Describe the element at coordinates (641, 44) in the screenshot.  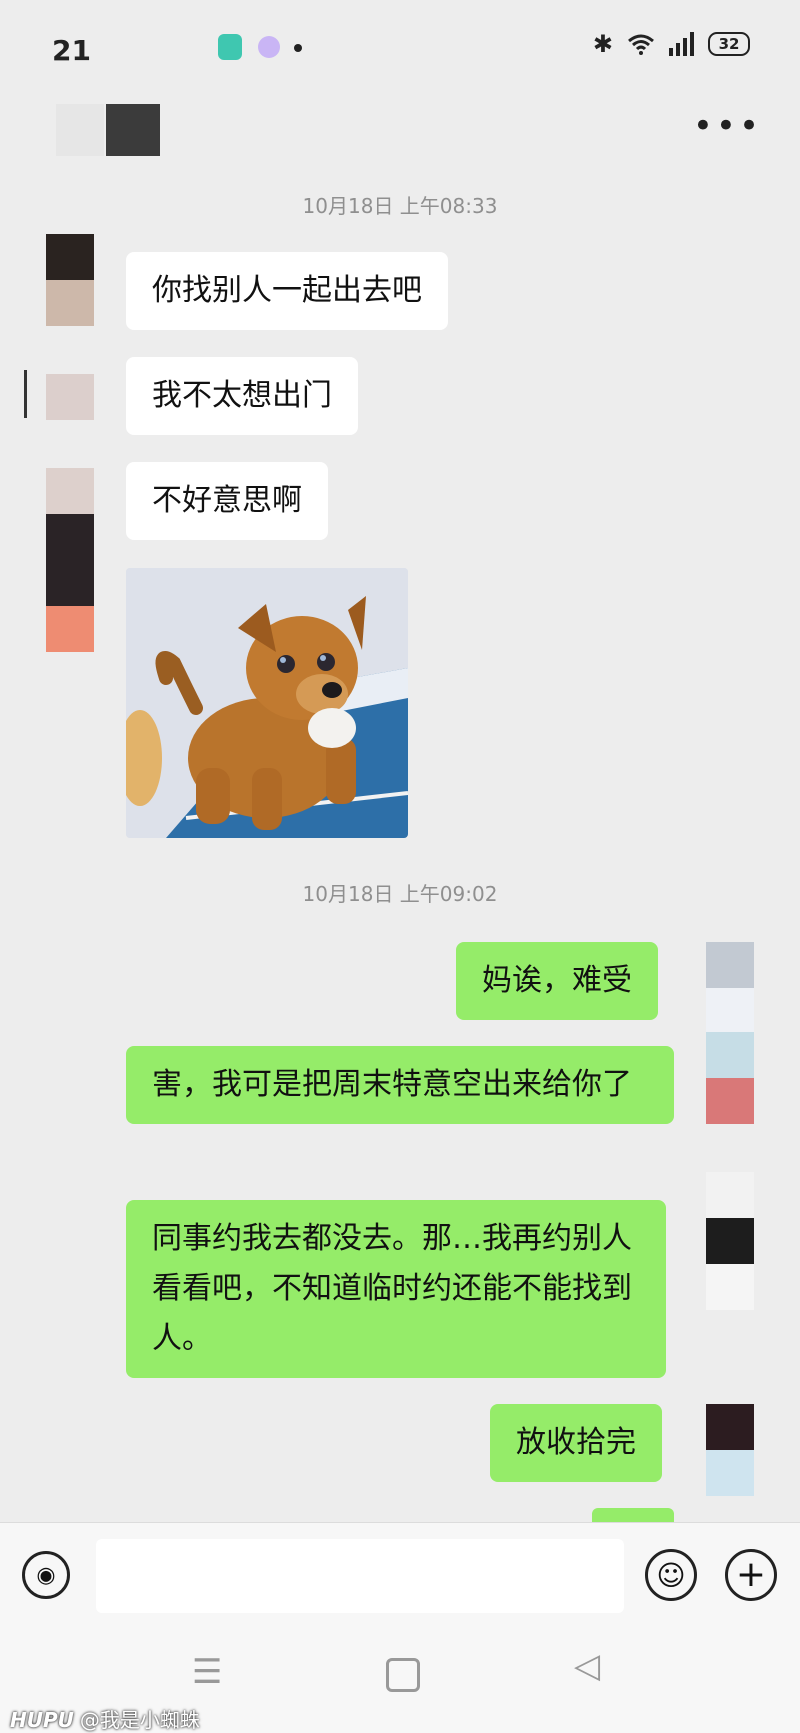
I see `wifi-icon` at that location.